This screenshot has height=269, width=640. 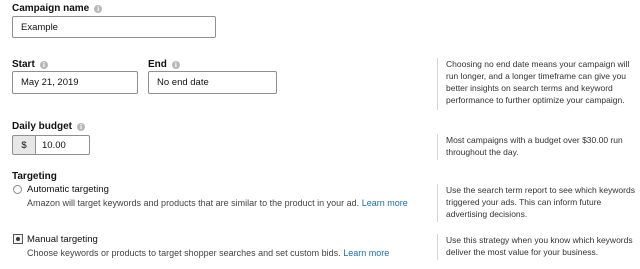 I want to click on radio-checked-icon, so click(x=18, y=239).